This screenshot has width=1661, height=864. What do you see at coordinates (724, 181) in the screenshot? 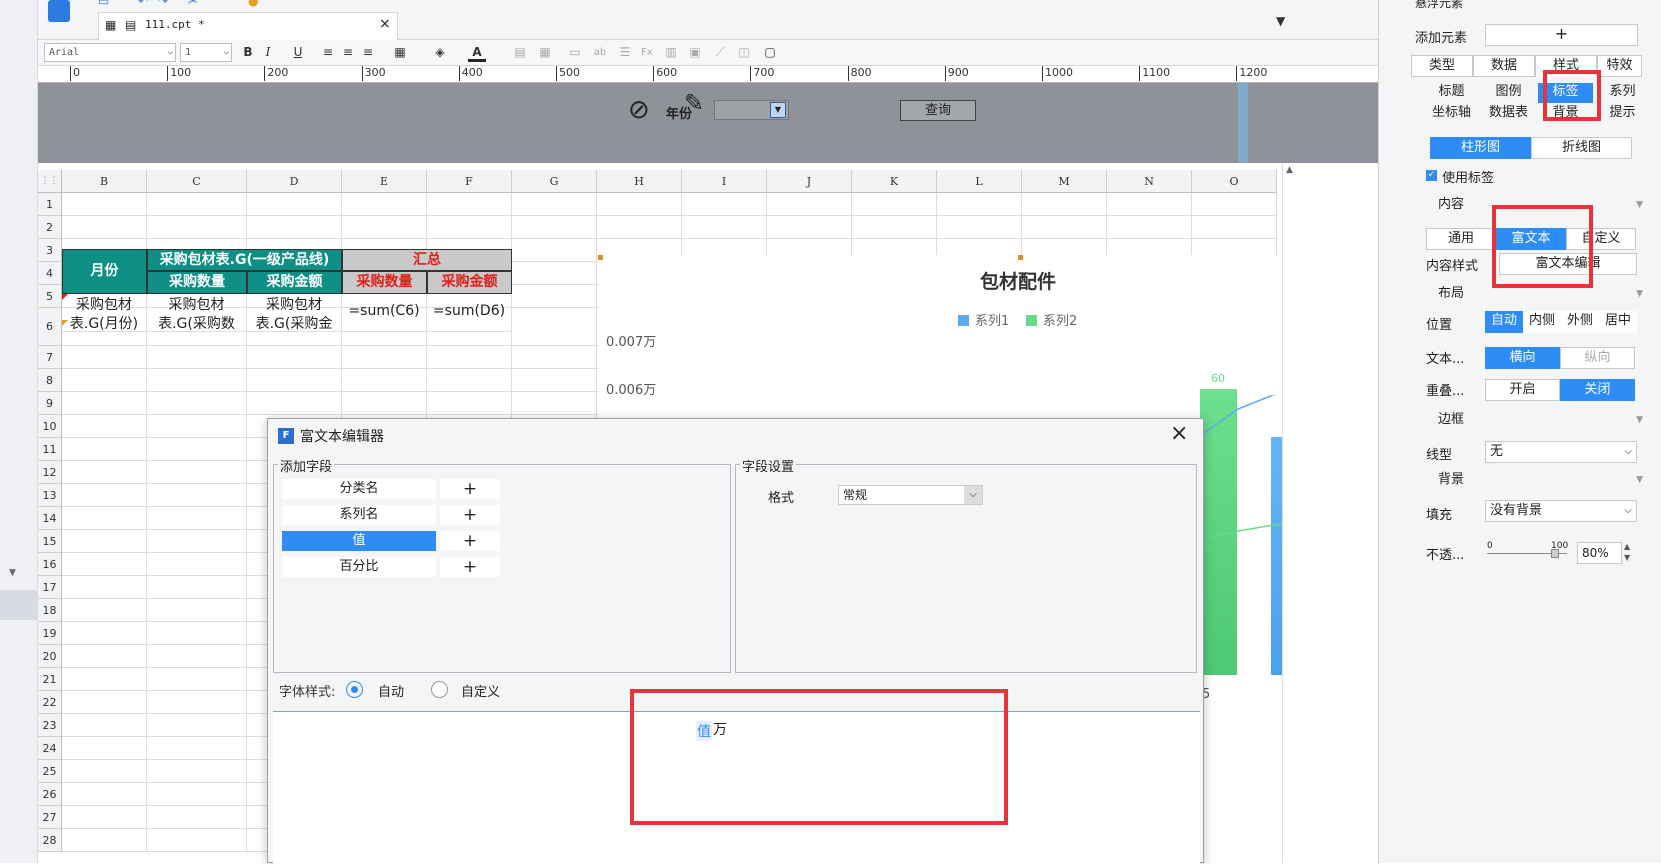
I see `column-header: I` at bounding box center [724, 181].